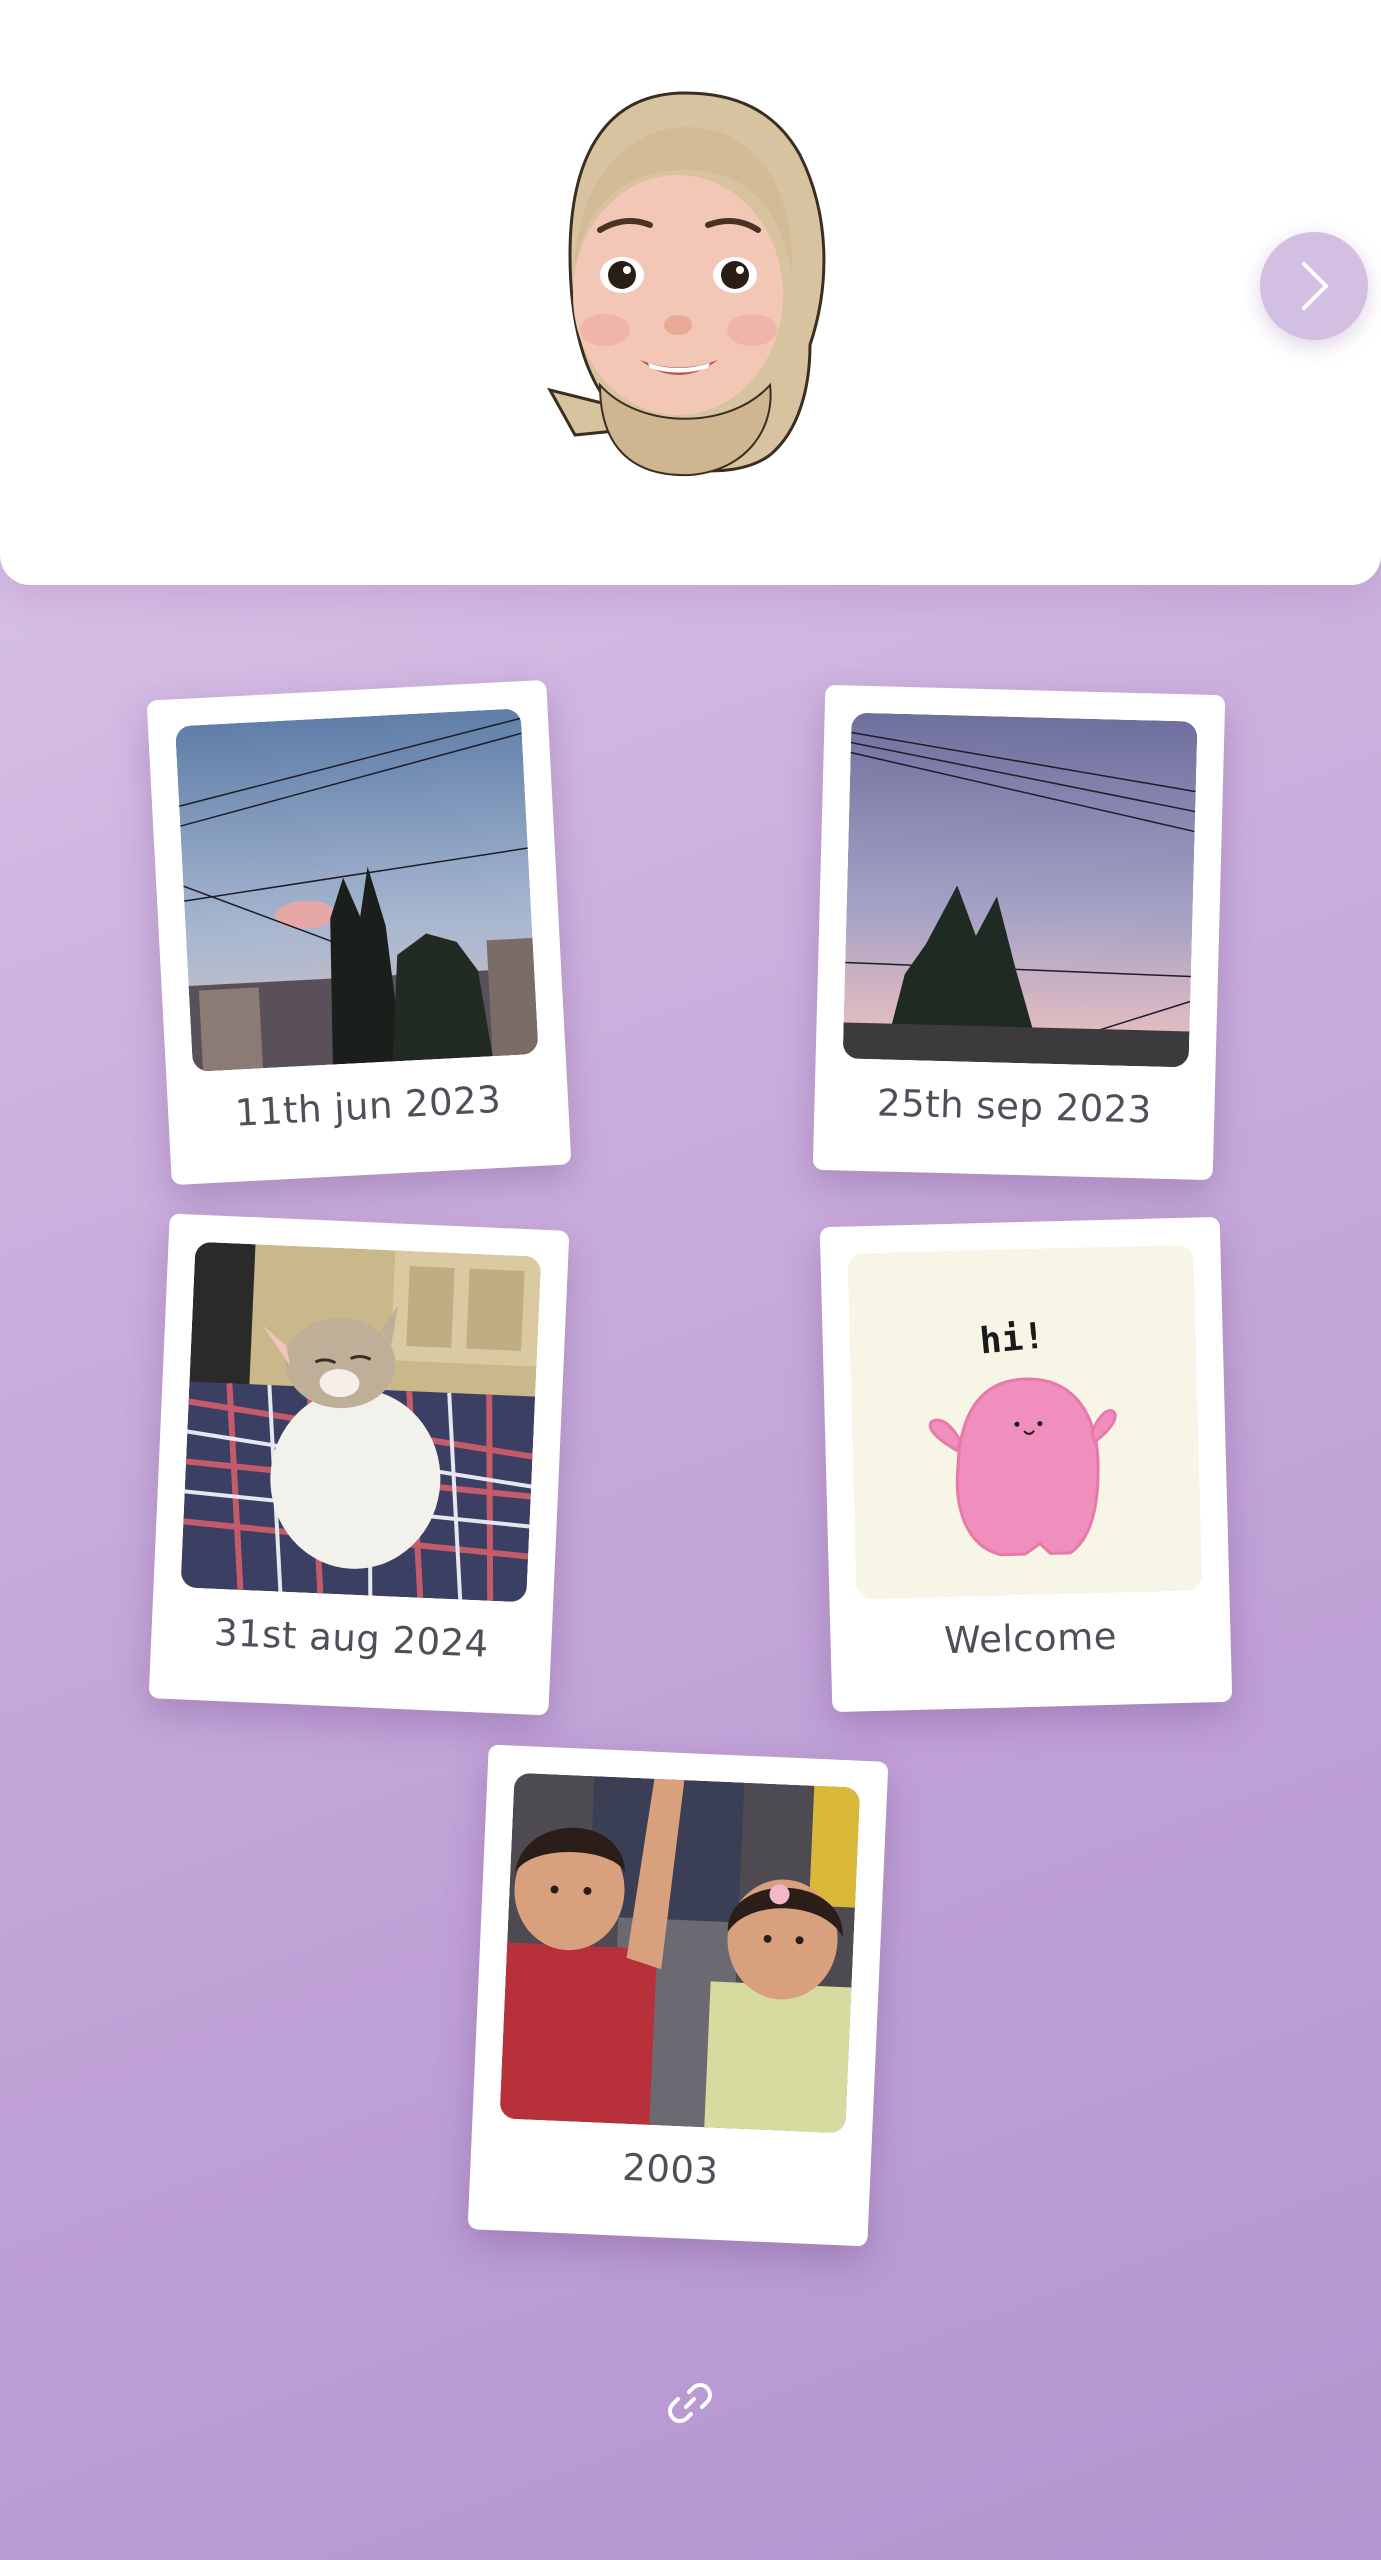  I want to click on polaroid-caption: 11th jun 2023, so click(368, 1106).